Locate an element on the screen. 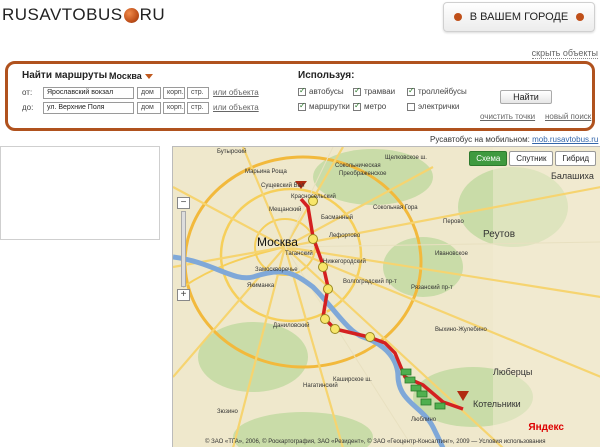 Image resolution: width=600 pixels, height=447 pixels. uses-title: Используя: is located at coordinates (326, 75).